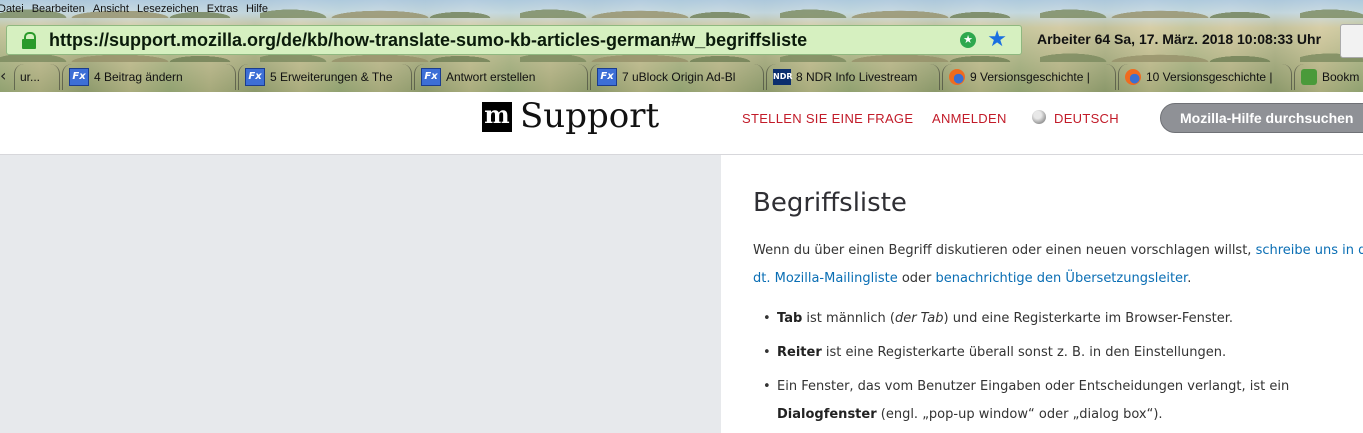 This screenshot has width=1363, height=433. Describe the element at coordinates (1261, 118) in the screenshot. I see `search-input: Mozilla-Hilfe durchsuchen` at that location.